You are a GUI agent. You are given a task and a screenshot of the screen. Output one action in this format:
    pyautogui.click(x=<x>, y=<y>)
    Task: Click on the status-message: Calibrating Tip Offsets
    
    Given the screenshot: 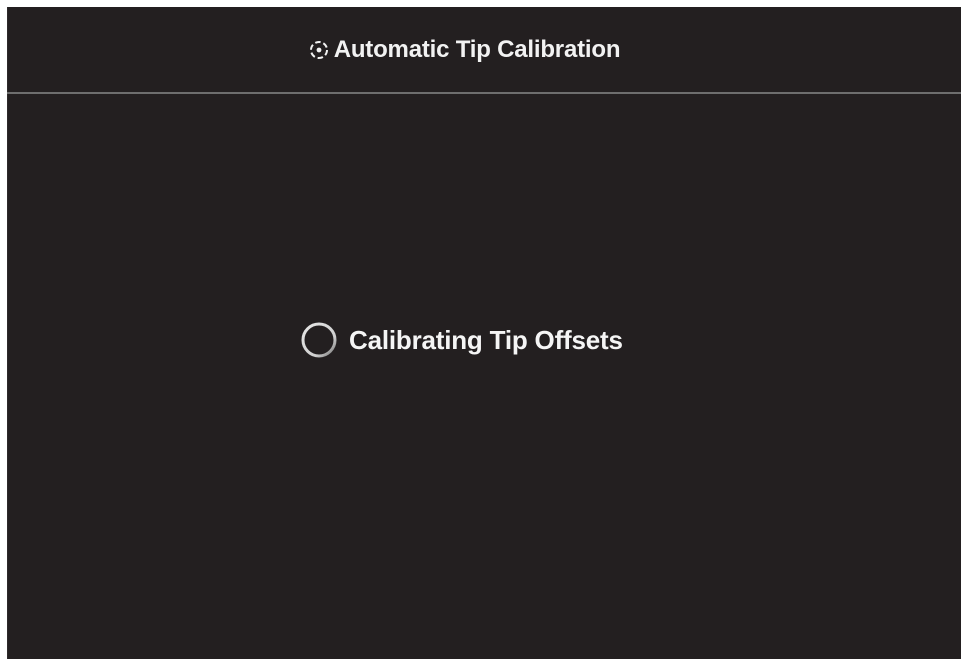 What is the action you would take?
    pyautogui.click(x=486, y=339)
    